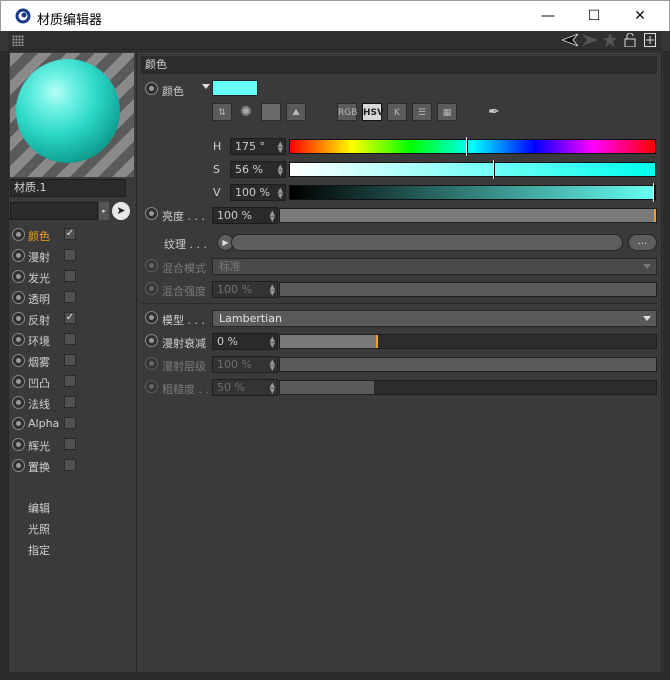  I want to click on channel-row: Alpha, so click(72, 423).